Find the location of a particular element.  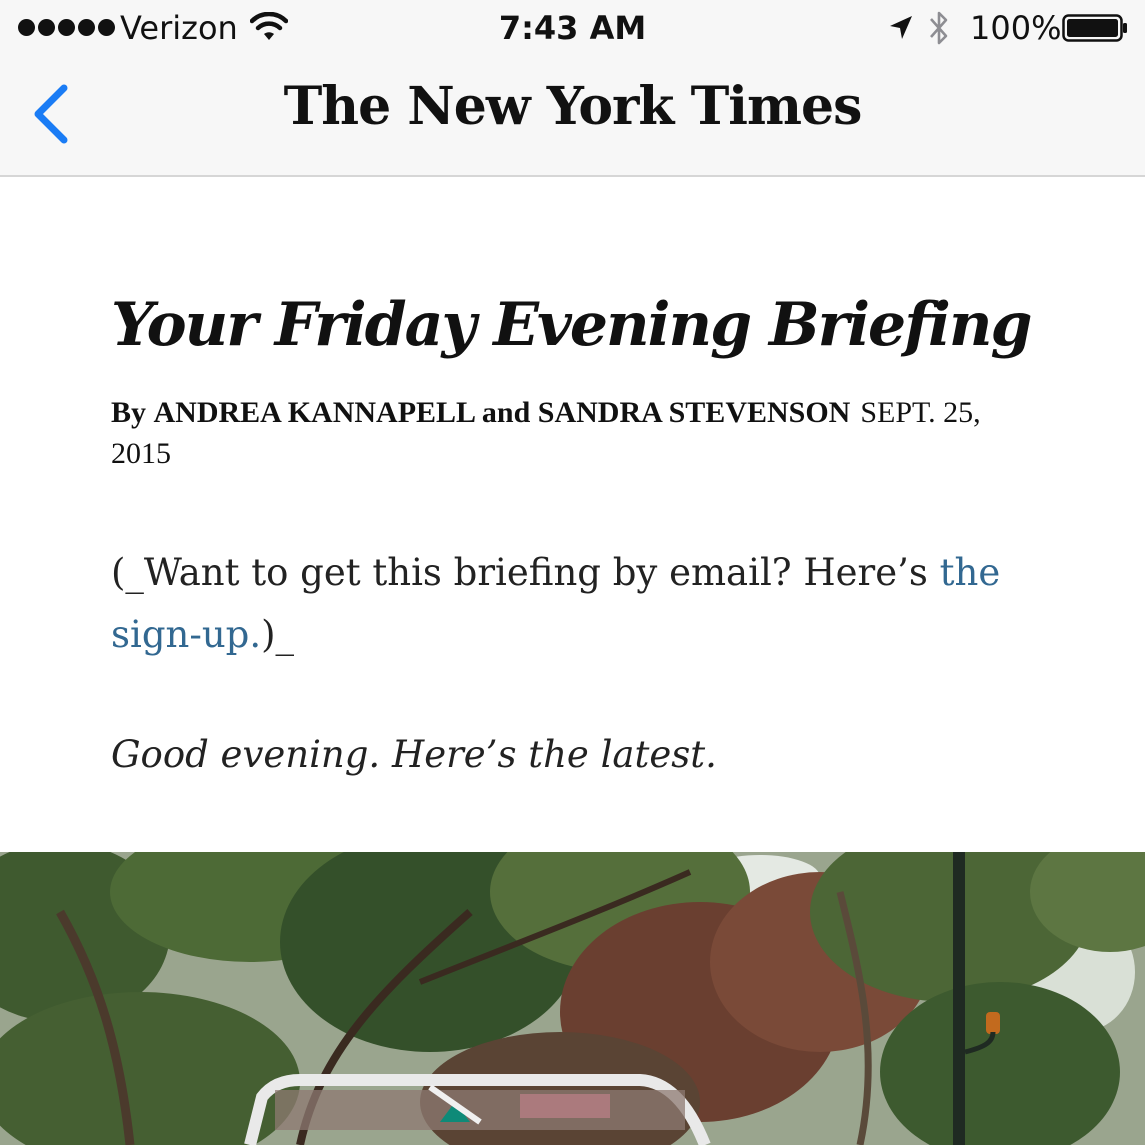

bluetooth-icon is located at coordinates (939, 28).